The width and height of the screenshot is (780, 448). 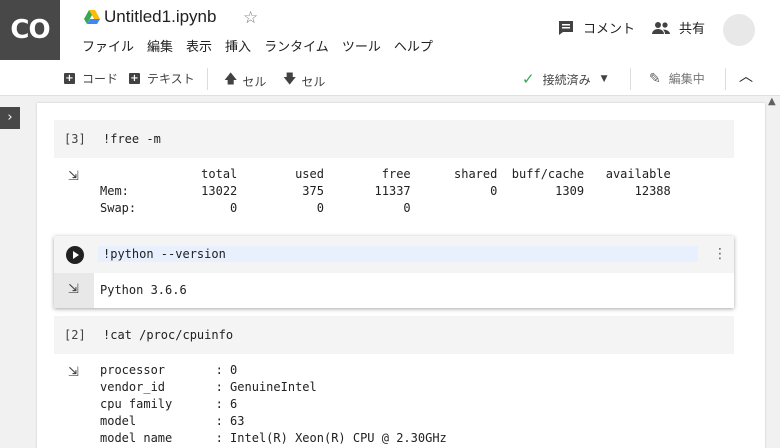 I want to click on cell-output: Python 3.6.6, so click(x=143, y=290).